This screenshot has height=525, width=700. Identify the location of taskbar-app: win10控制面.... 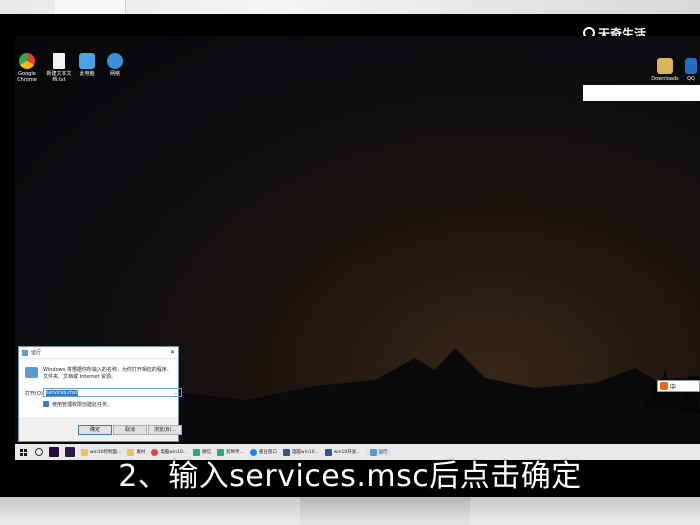
(101, 452).